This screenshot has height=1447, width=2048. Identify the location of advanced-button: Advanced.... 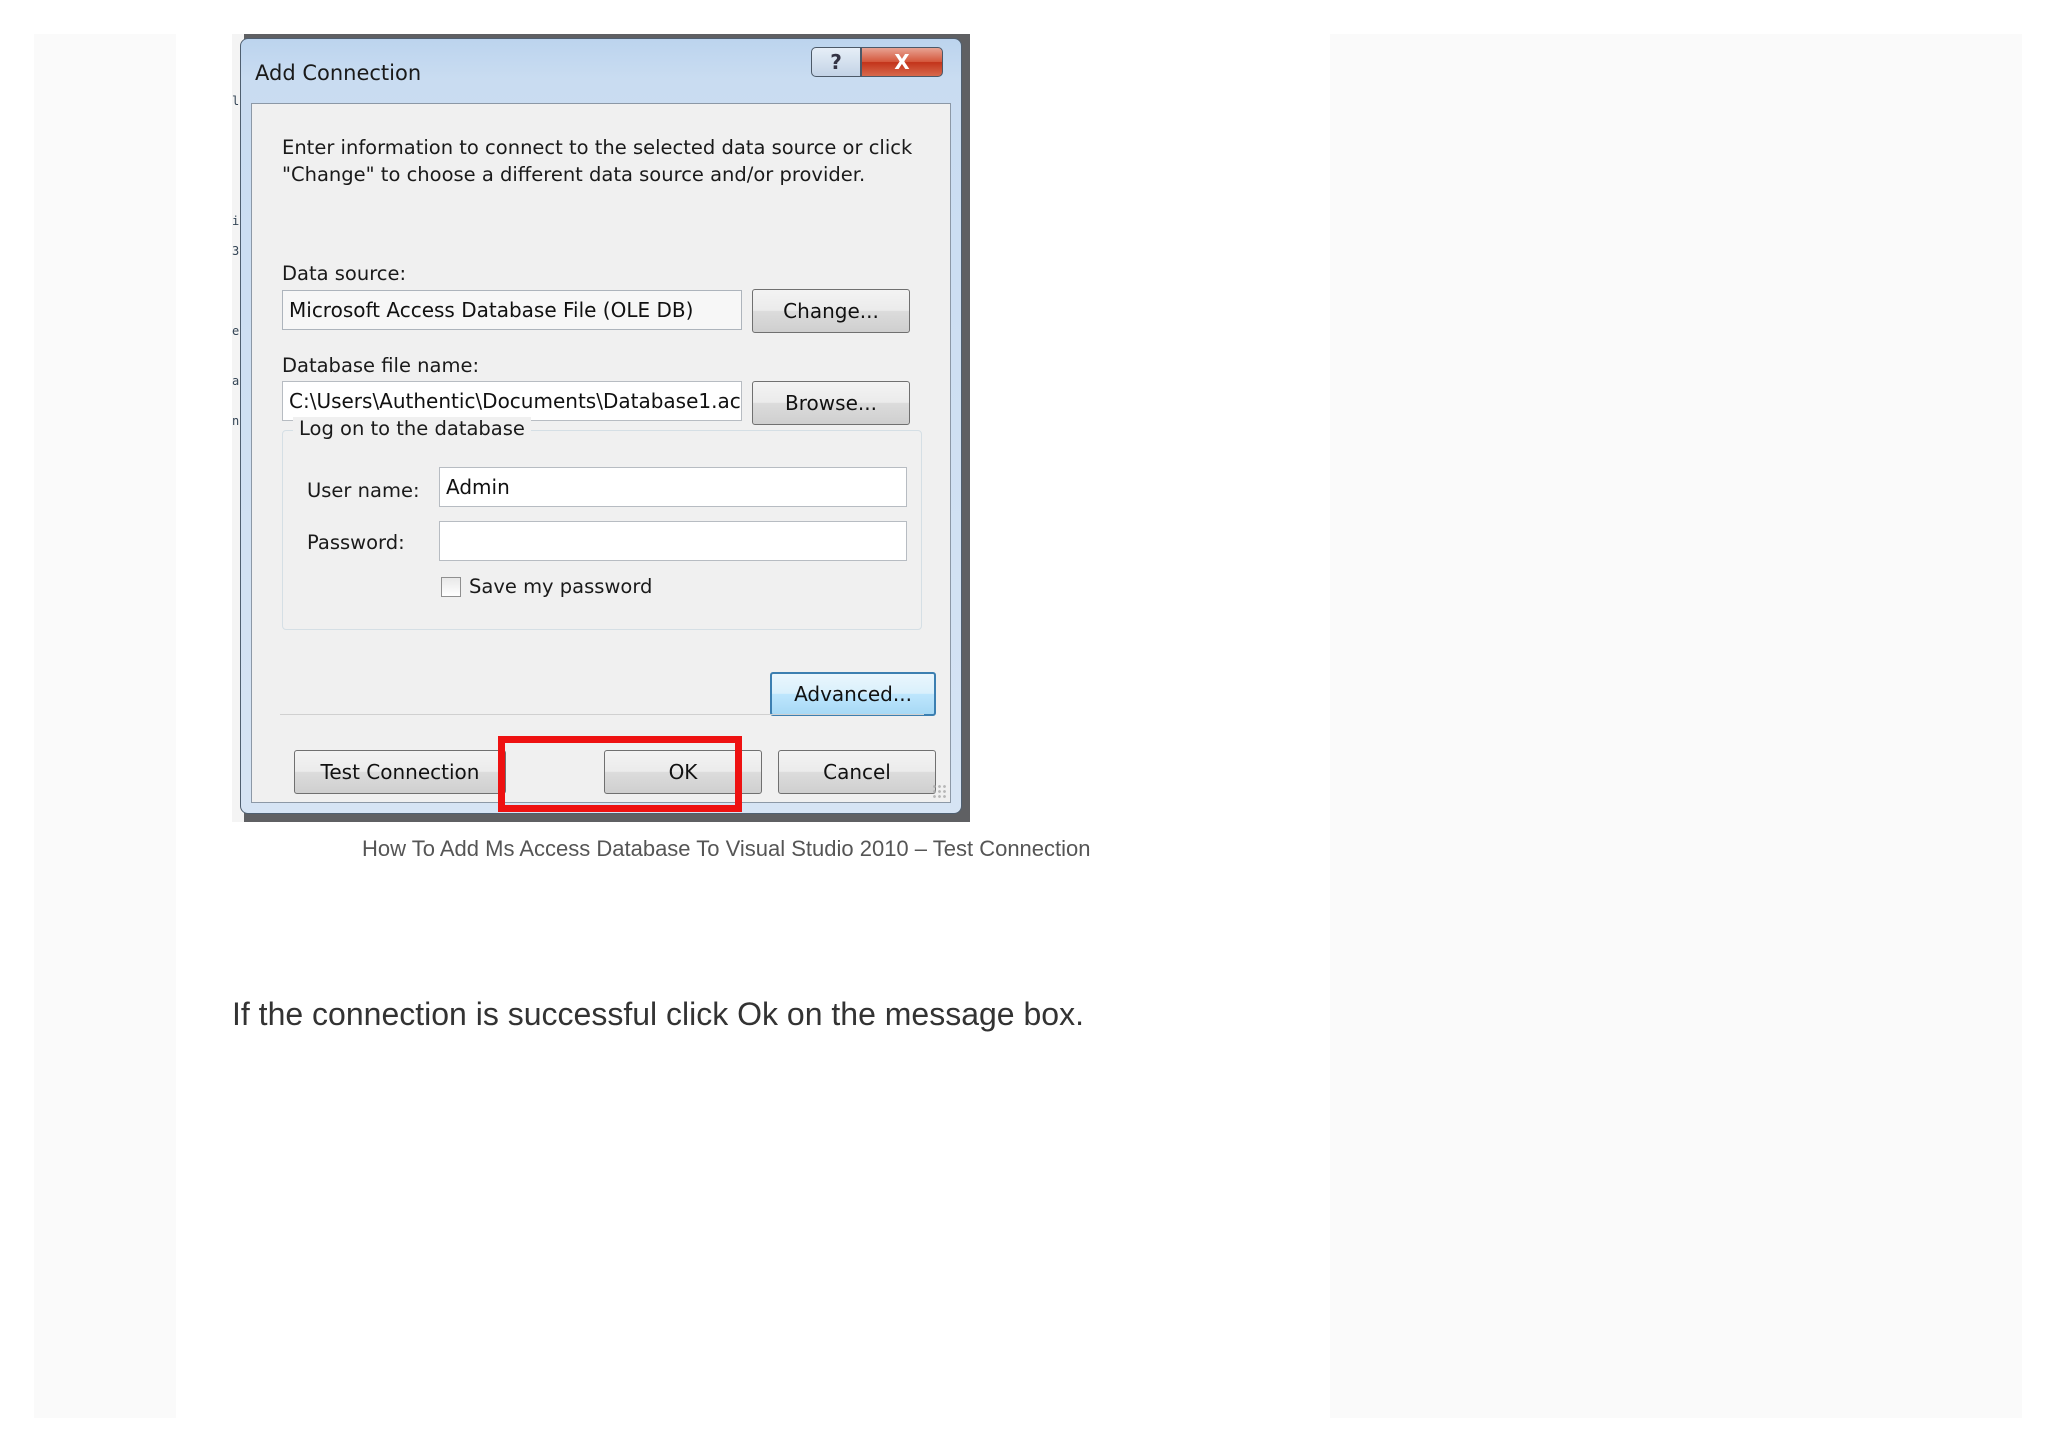
(853, 694).